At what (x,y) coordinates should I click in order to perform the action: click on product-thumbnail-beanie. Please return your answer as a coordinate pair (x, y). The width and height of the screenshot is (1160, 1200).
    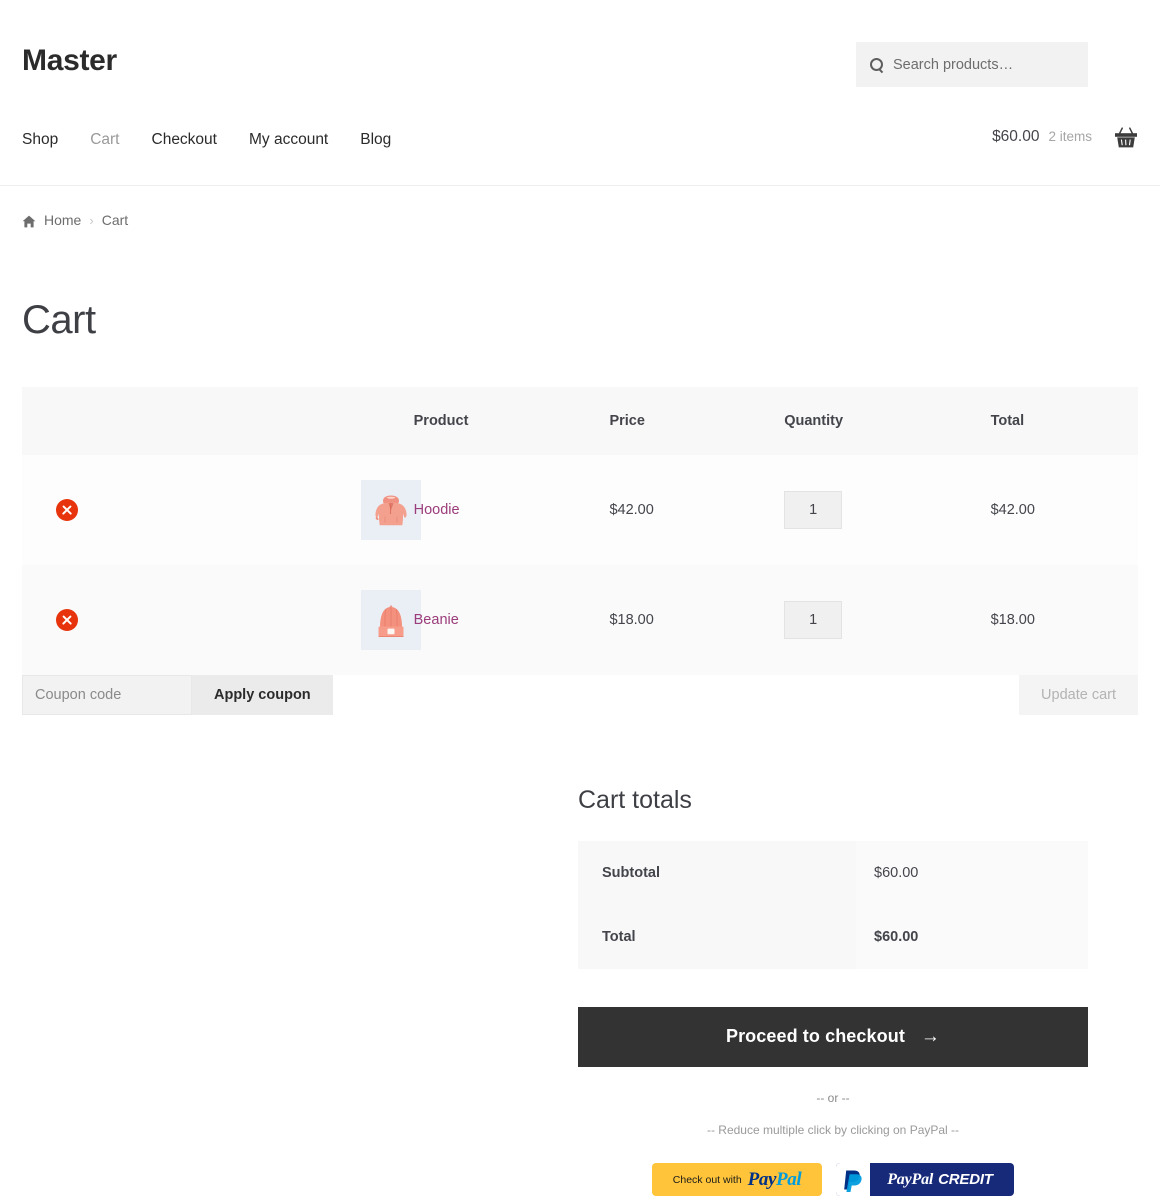
    Looking at the image, I should click on (390, 620).